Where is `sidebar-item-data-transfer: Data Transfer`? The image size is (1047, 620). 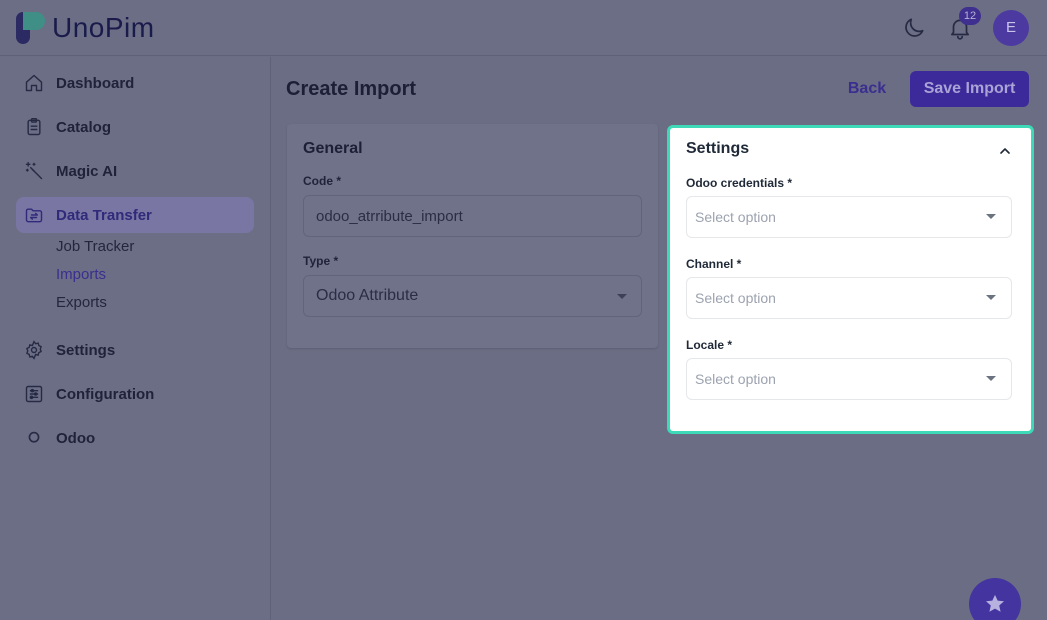
sidebar-item-data-transfer: Data Transfer is located at coordinates (135, 215).